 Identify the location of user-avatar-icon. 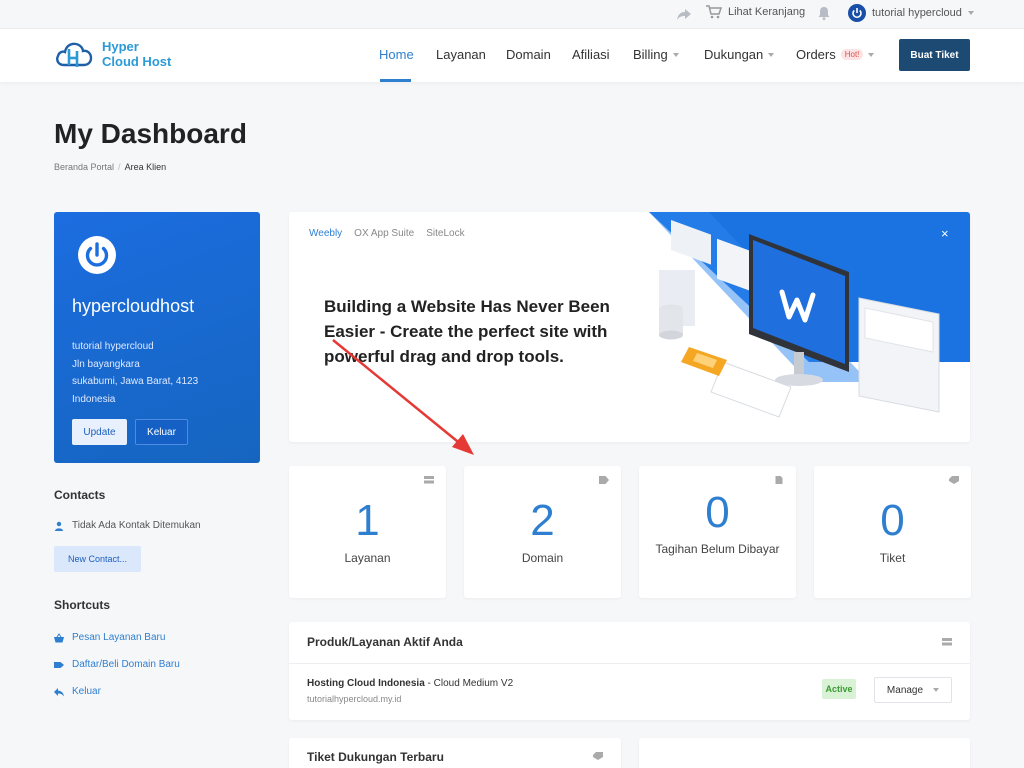
(857, 13).